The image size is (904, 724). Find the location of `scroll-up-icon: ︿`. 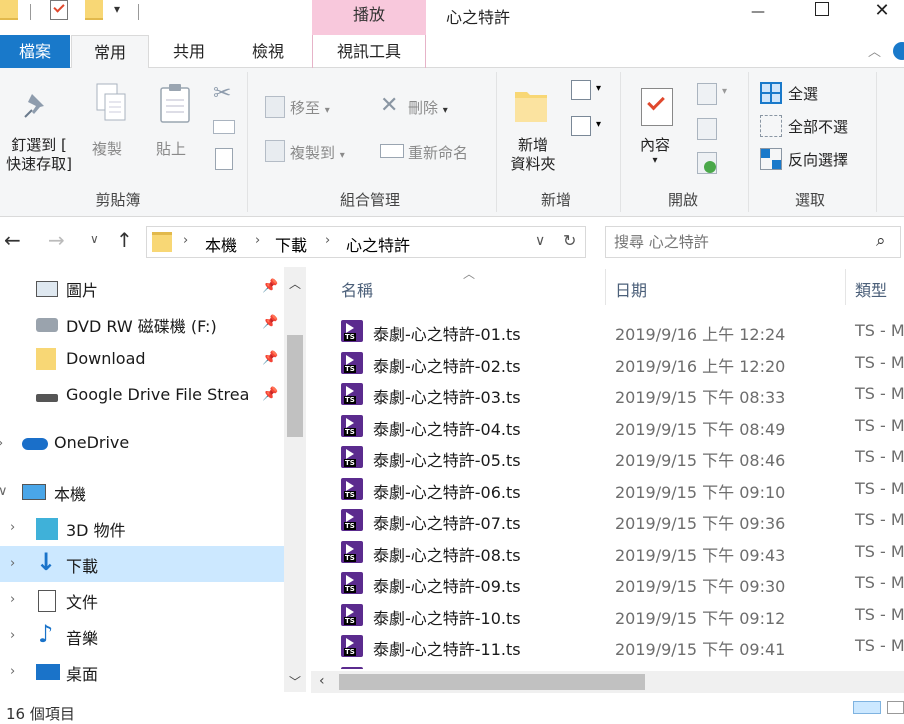

scroll-up-icon: ︿ is located at coordinates (295, 283).